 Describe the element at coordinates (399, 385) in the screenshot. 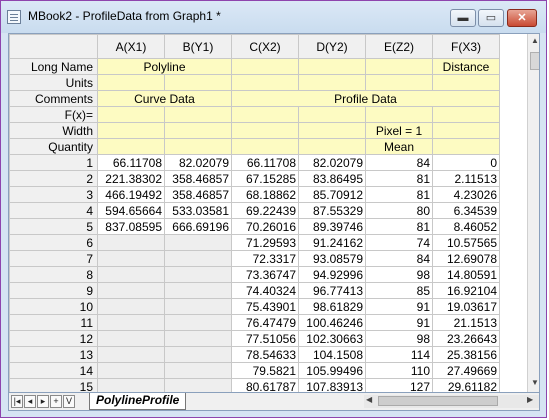

I see `data-cell: 127` at that location.